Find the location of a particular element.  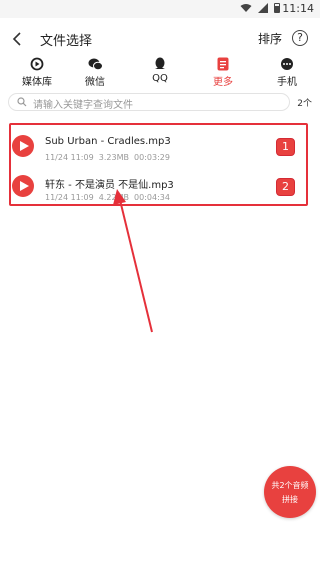

merge-button-line1: 共2个音频 is located at coordinates (290, 485).